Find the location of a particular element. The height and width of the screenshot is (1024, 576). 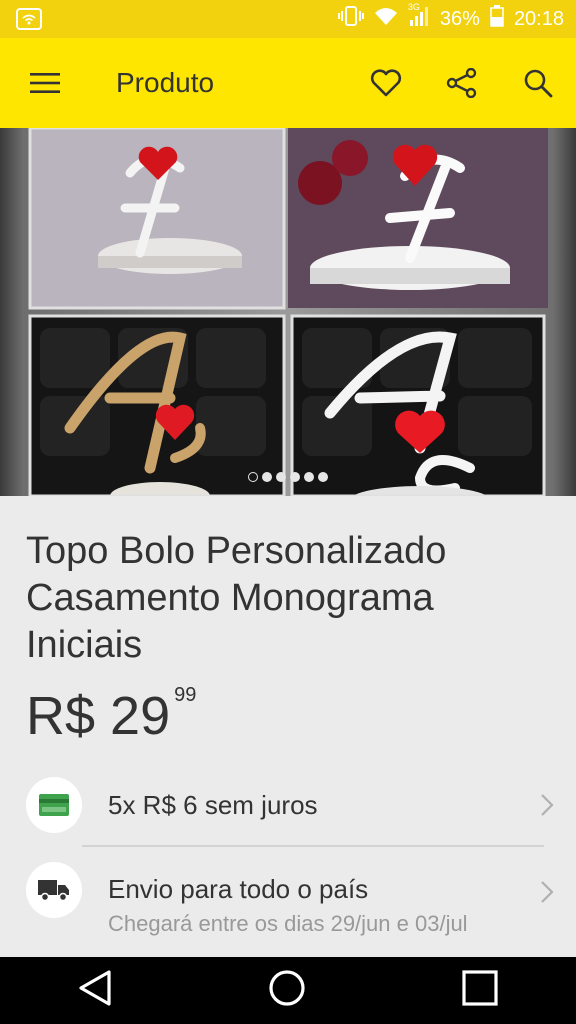

truck-icon is located at coordinates (53, 891).